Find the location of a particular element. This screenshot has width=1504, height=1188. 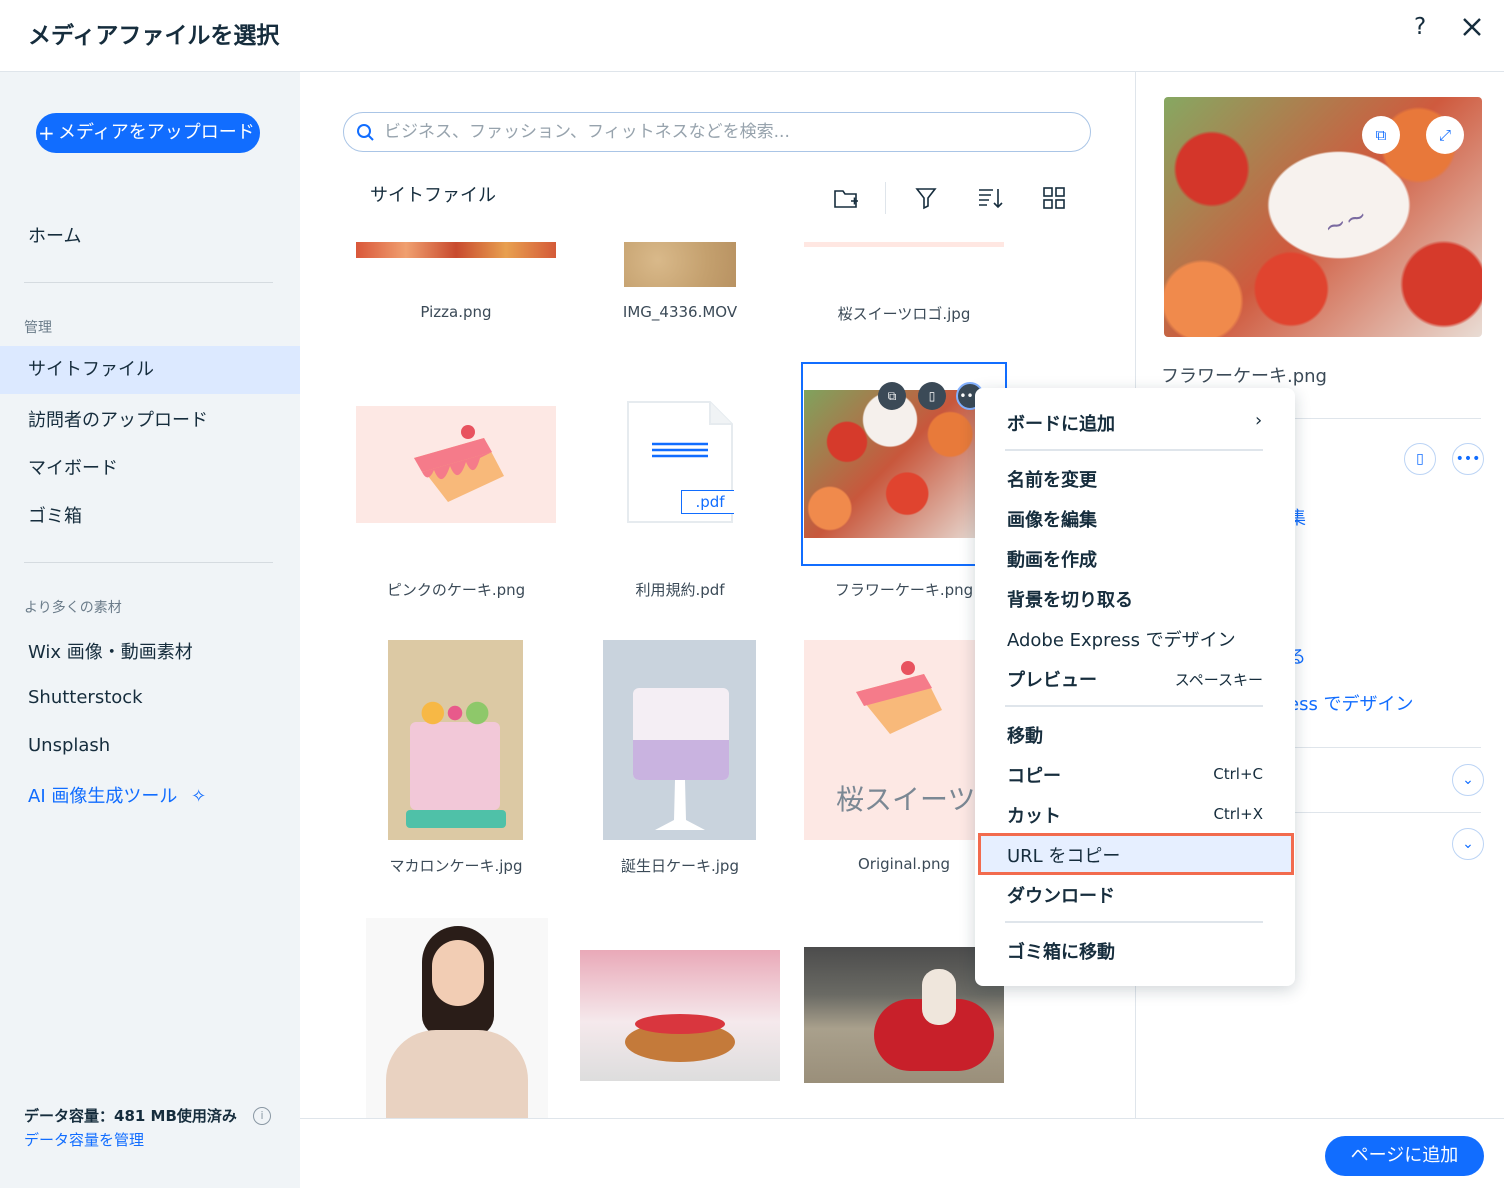

info-icon: i is located at coordinates (262, 1116).